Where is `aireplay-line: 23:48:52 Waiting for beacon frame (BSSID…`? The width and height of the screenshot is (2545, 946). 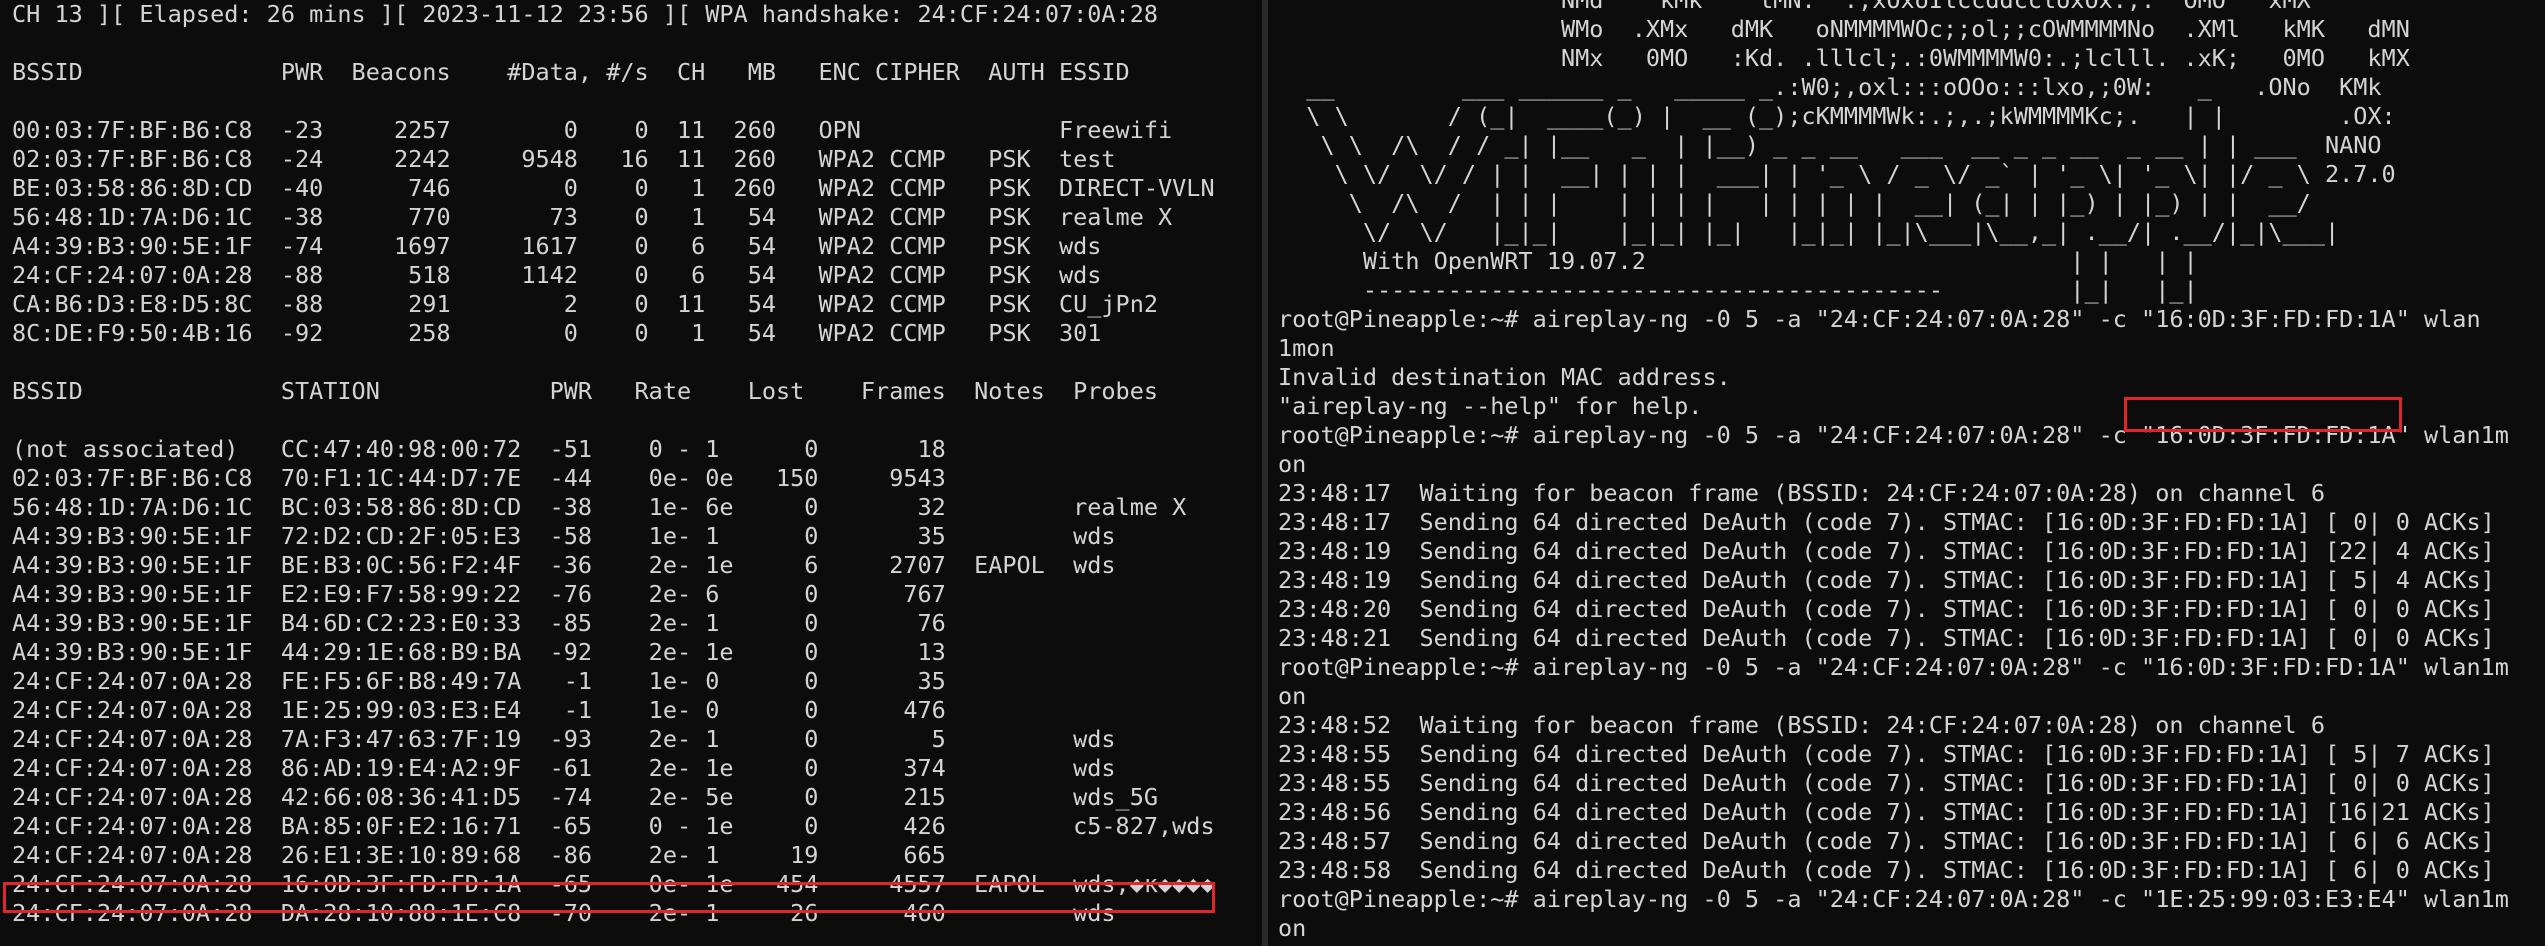
aireplay-line: 23:48:52 Waiting for beacon frame (BSSID… is located at coordinates (1801, 725).